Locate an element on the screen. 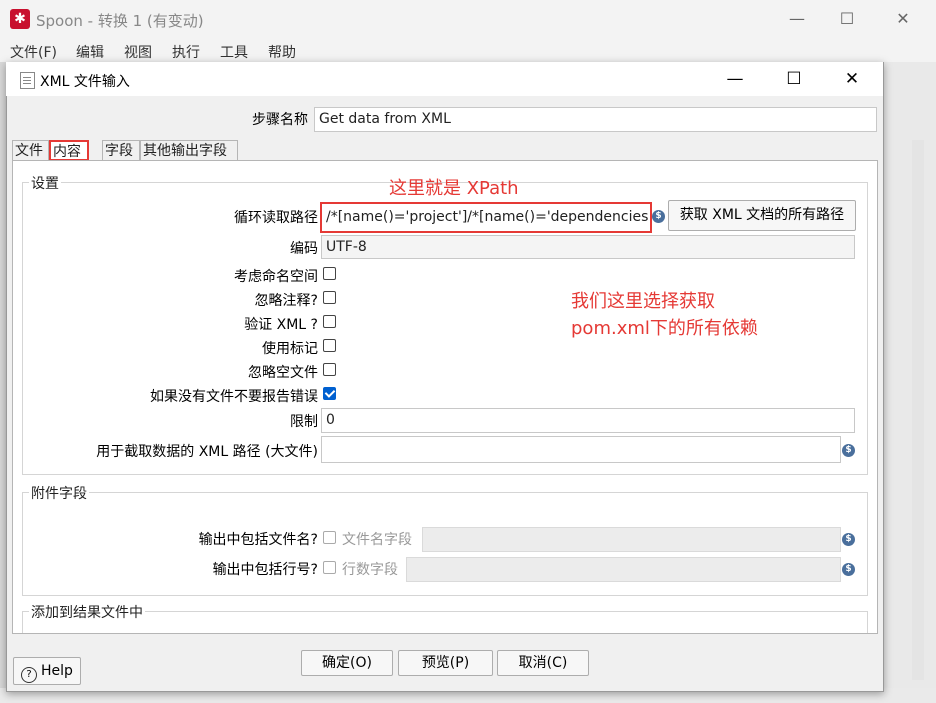 This screenshot has width=936, height=703. dialog-maximize-button: ☐ is located at coordinates (794, 79).